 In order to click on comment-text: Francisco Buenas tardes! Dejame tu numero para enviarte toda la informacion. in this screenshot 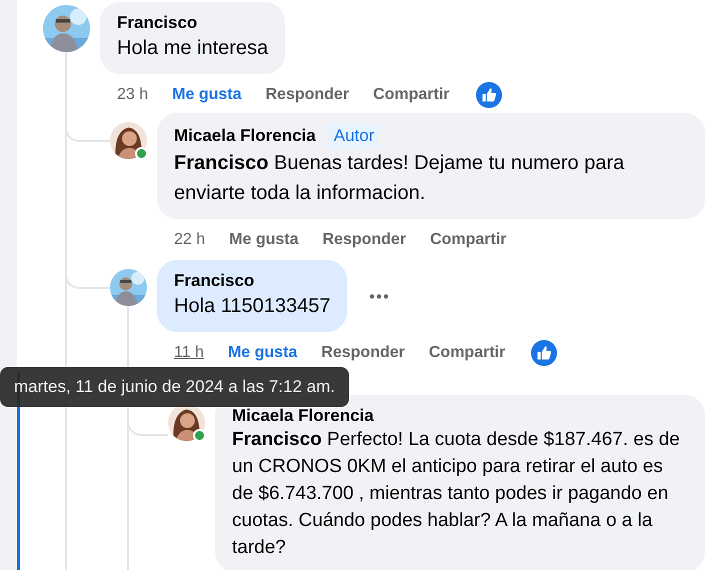, I will do `click(400, 178)`.